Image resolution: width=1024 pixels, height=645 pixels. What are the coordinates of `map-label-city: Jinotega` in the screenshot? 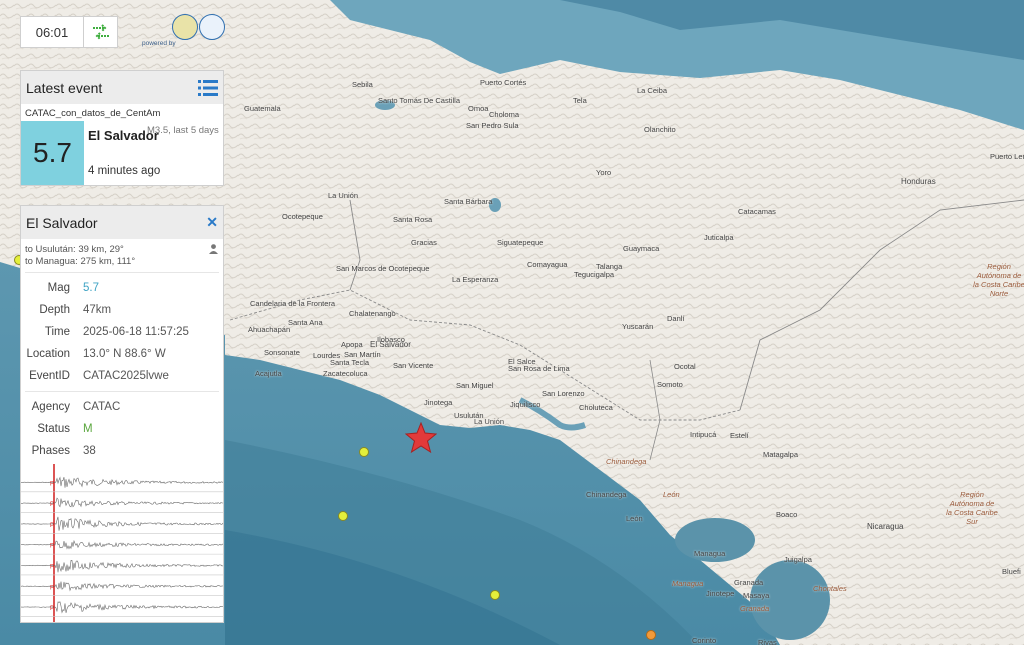 It's located at (438, 402).